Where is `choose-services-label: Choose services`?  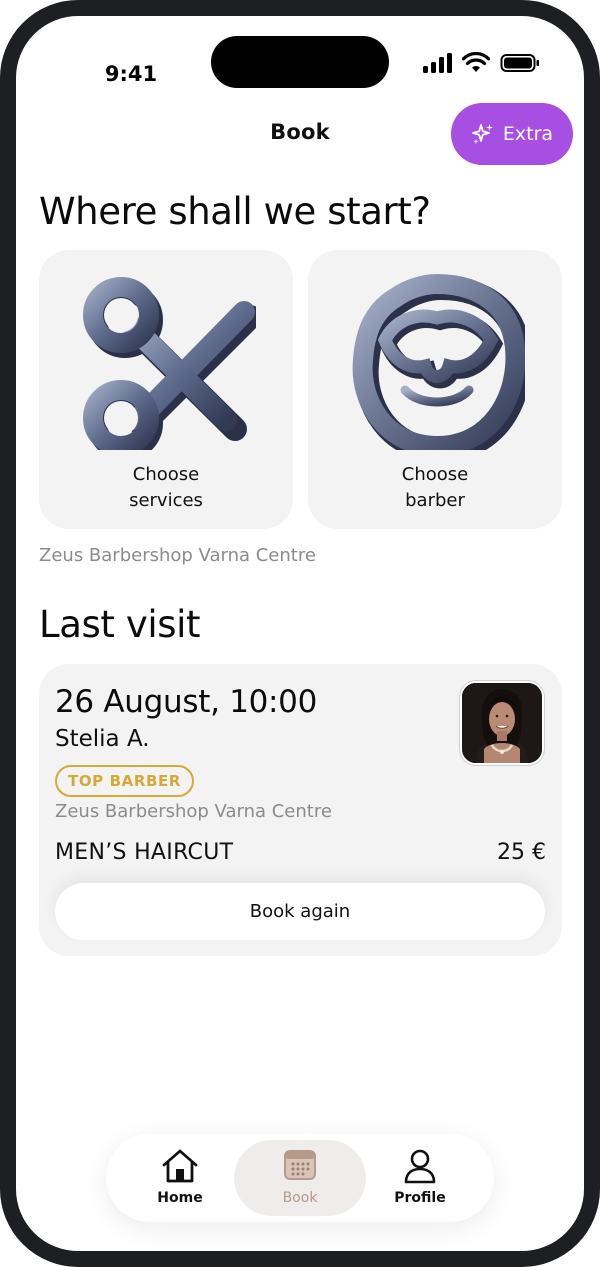 choose-services-label: Choose services is located at coordinates (166, 487).